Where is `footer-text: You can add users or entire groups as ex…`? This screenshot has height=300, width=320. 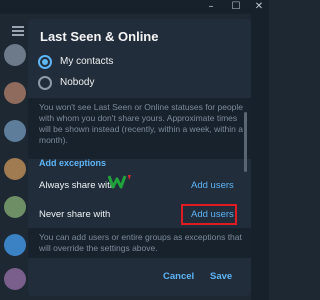 footer-text: You can add users or entire groups as ex… is located at coordinates (140, 242).